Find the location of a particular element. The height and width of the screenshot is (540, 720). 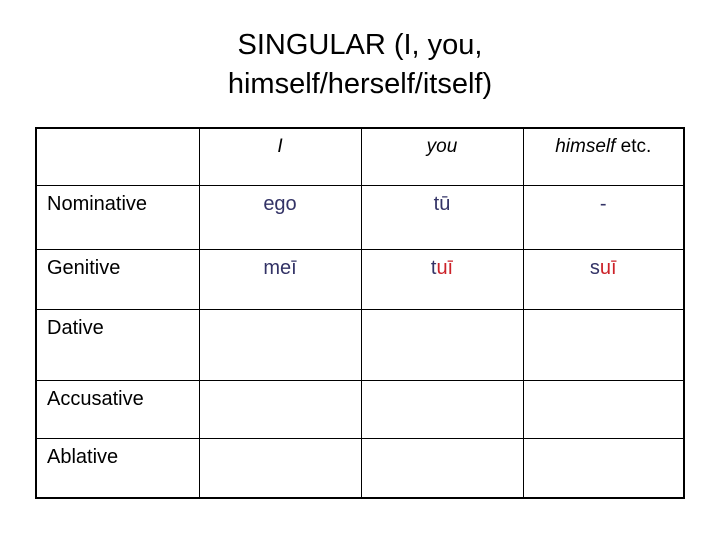

case-label-dative: Dative is located at coordinates (75, 328).